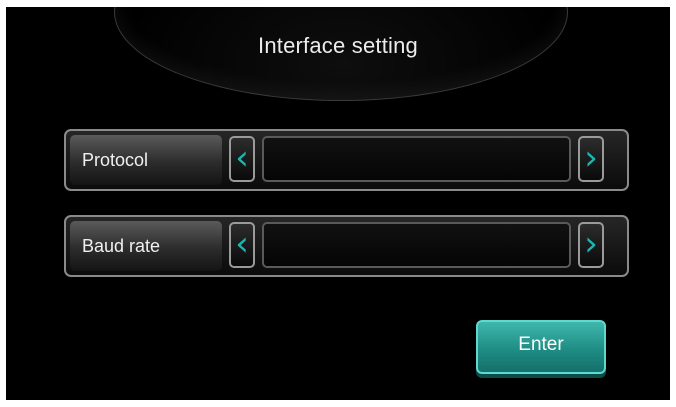 The image size is (676, 407). I want to click on baud-rate-setting-row: Baud rate ‹ ›, so click(346, 246).